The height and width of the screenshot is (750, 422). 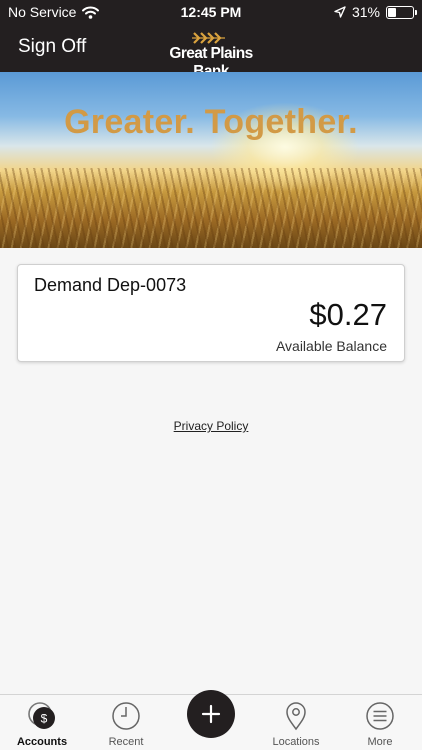 What do you see at coordinates (296, 716) in the screenshot?
I see `map-pin-icon` at bounding box center [296, 716].